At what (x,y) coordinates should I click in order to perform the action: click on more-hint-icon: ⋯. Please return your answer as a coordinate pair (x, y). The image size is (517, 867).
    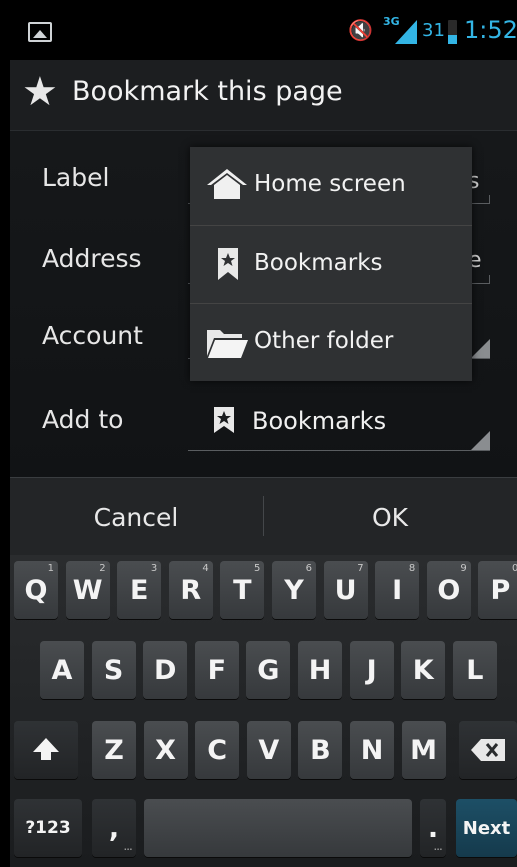
    Looking at the image, I should click on (438, 849).